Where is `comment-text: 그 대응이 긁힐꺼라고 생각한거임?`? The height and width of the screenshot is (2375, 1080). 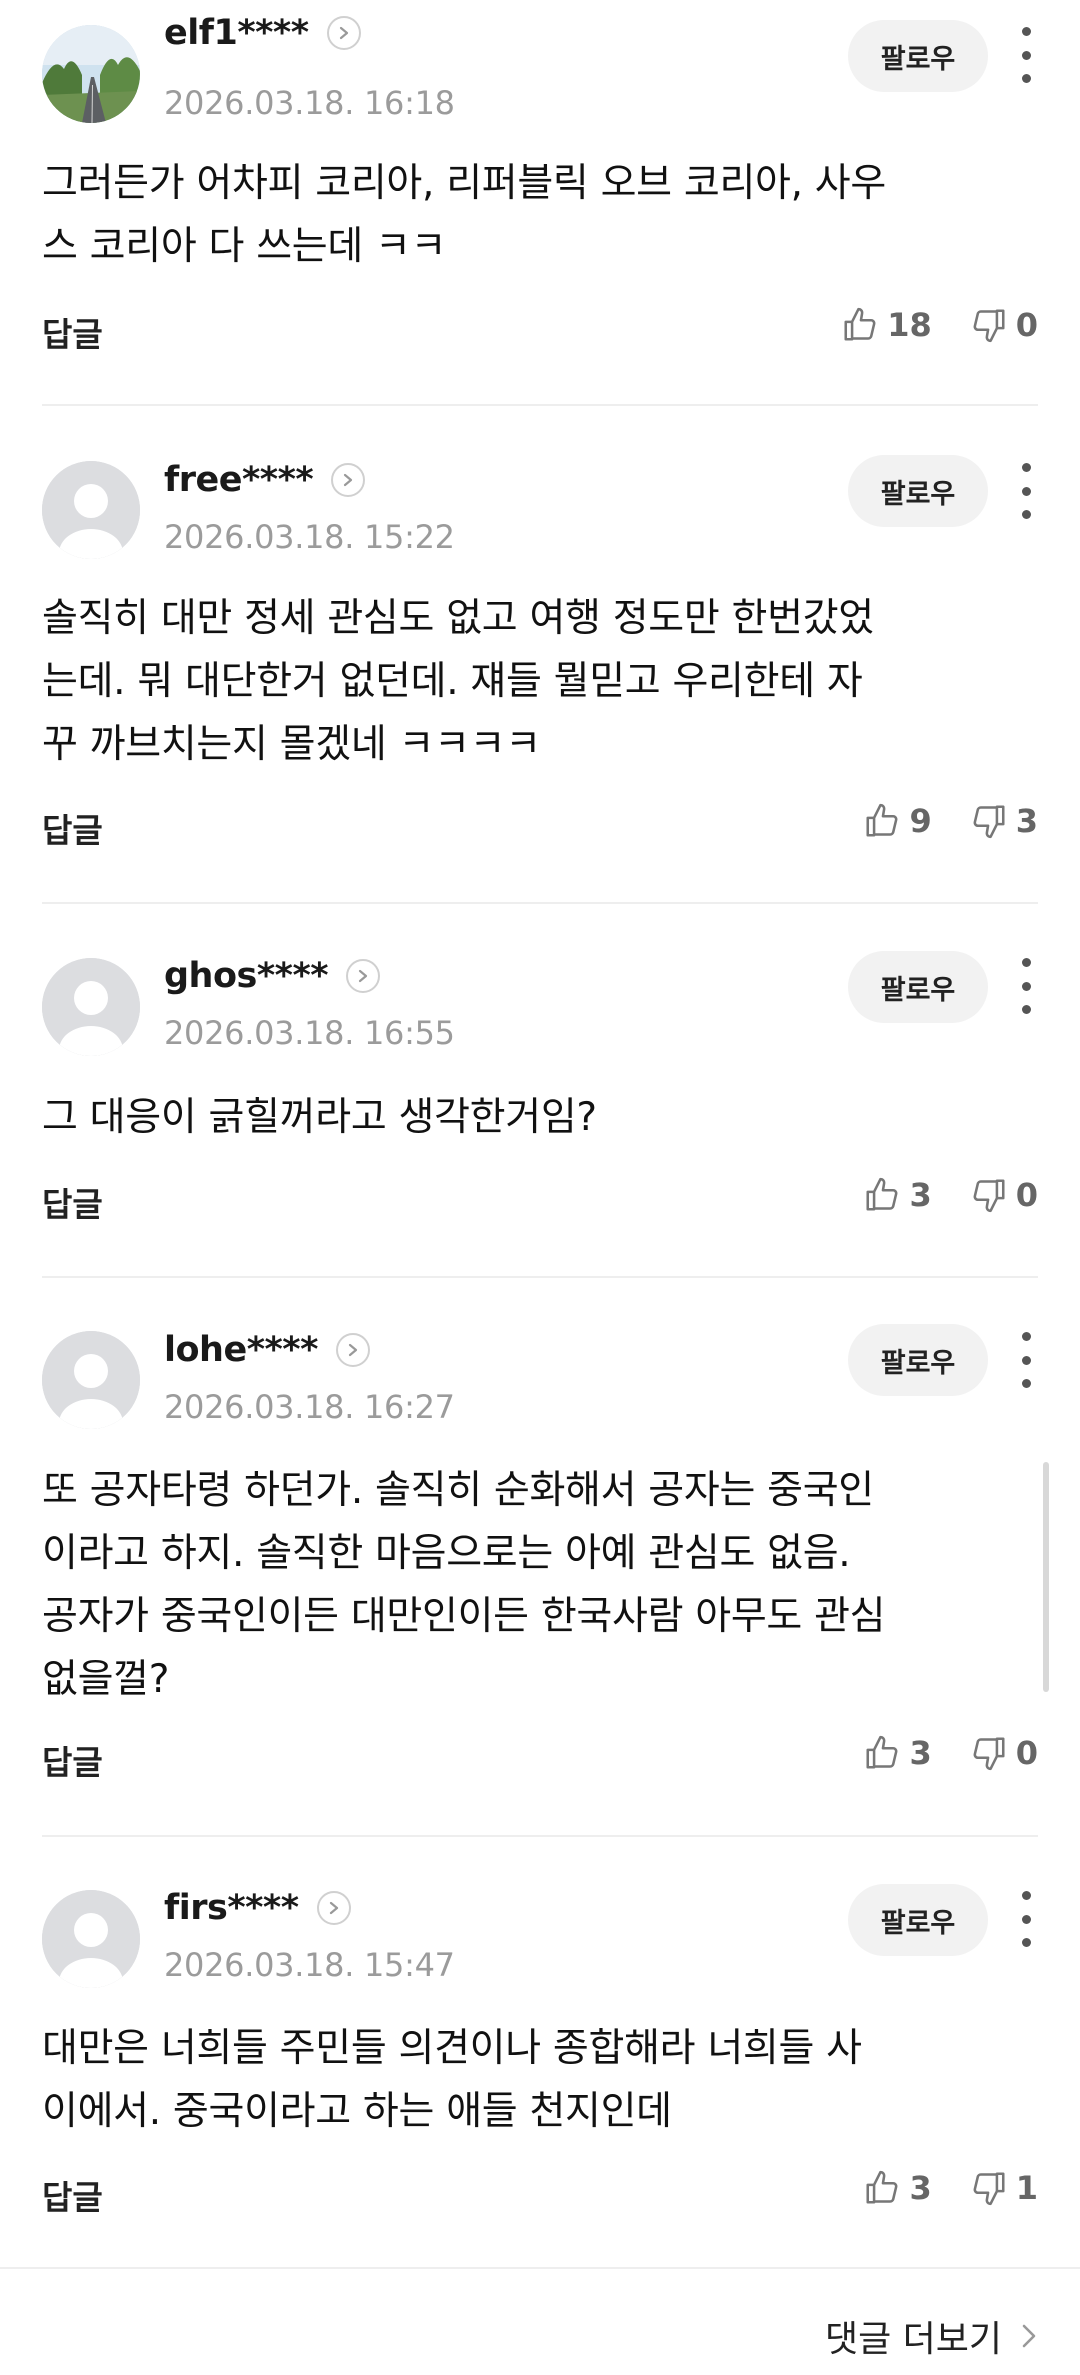 comment-text: 그 대응이 긁힐꺼라고 생각한거임? is located at coordinates (319, 1117).